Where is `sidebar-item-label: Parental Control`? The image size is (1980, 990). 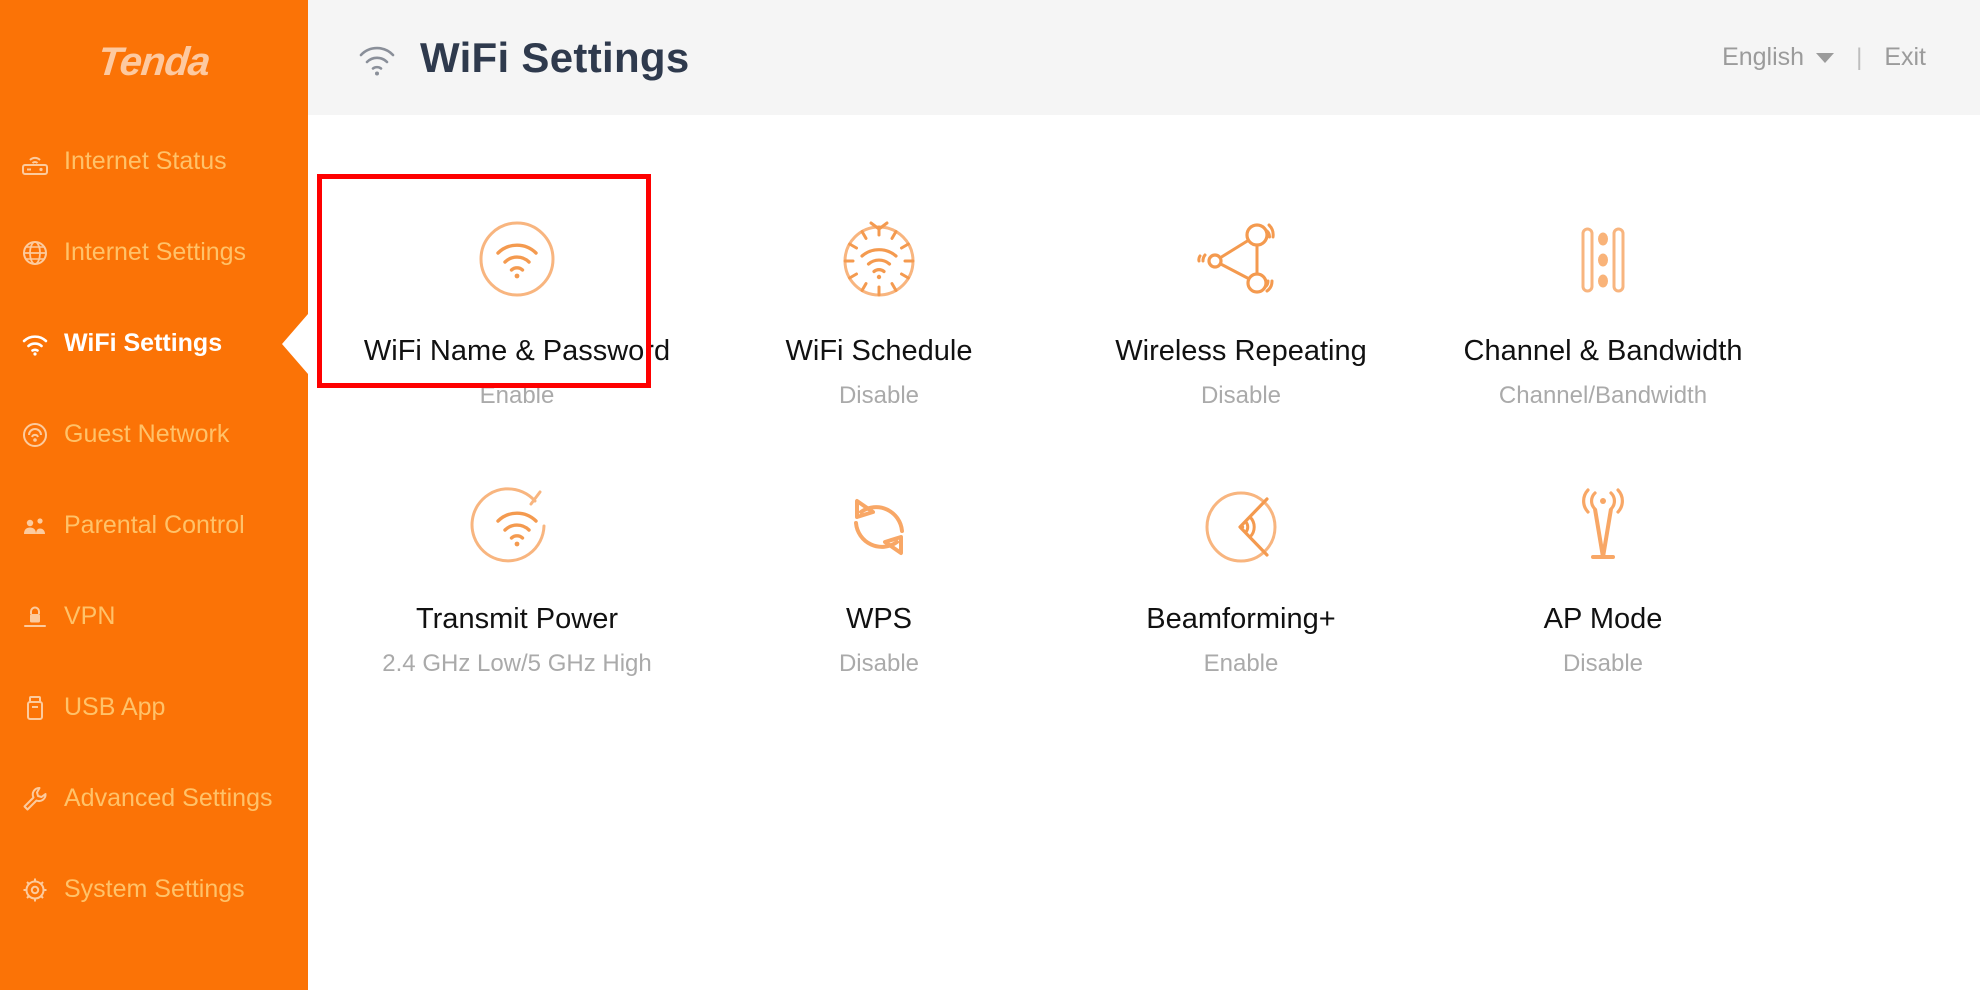
sidebar-item-label: Parental Control is located at coordinates (154, 525).